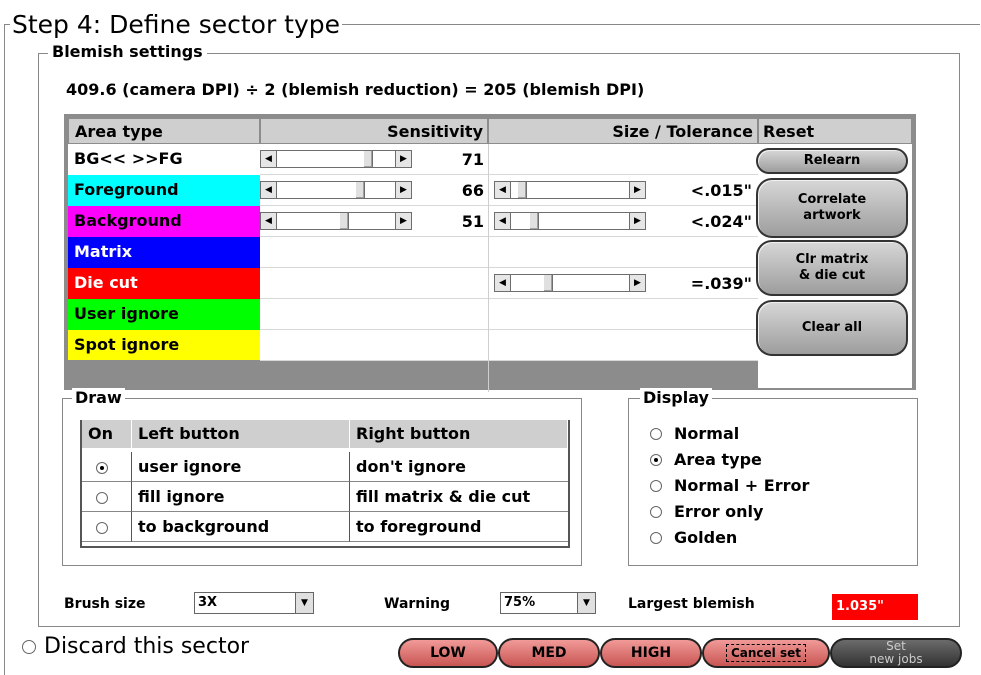 The height and width of the screenshot is (675, 981). What do you see at coordinates (472, 159) in the screenshot?
I see `bg-fg-sensitivity-value: 71` at bounding box center [472, 159].